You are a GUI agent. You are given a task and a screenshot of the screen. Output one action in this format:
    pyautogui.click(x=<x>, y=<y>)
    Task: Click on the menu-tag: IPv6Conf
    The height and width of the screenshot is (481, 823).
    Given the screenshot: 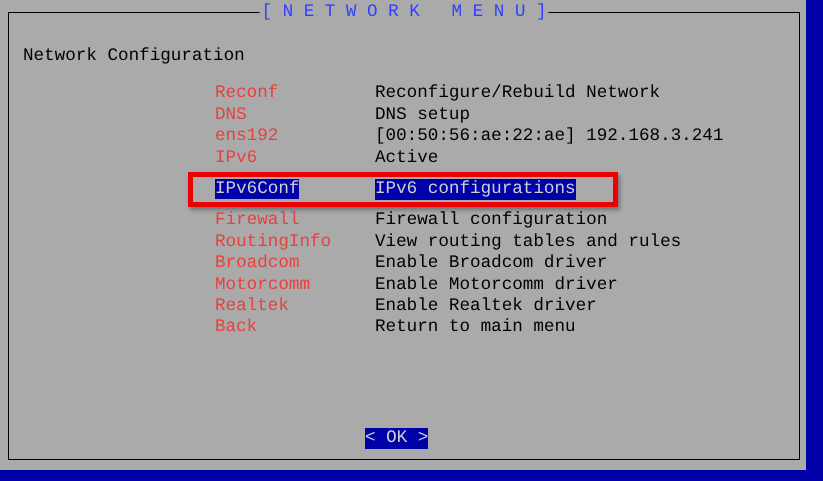 What is the action you would take?
    pyautogui.click(x=257, y=189)
    